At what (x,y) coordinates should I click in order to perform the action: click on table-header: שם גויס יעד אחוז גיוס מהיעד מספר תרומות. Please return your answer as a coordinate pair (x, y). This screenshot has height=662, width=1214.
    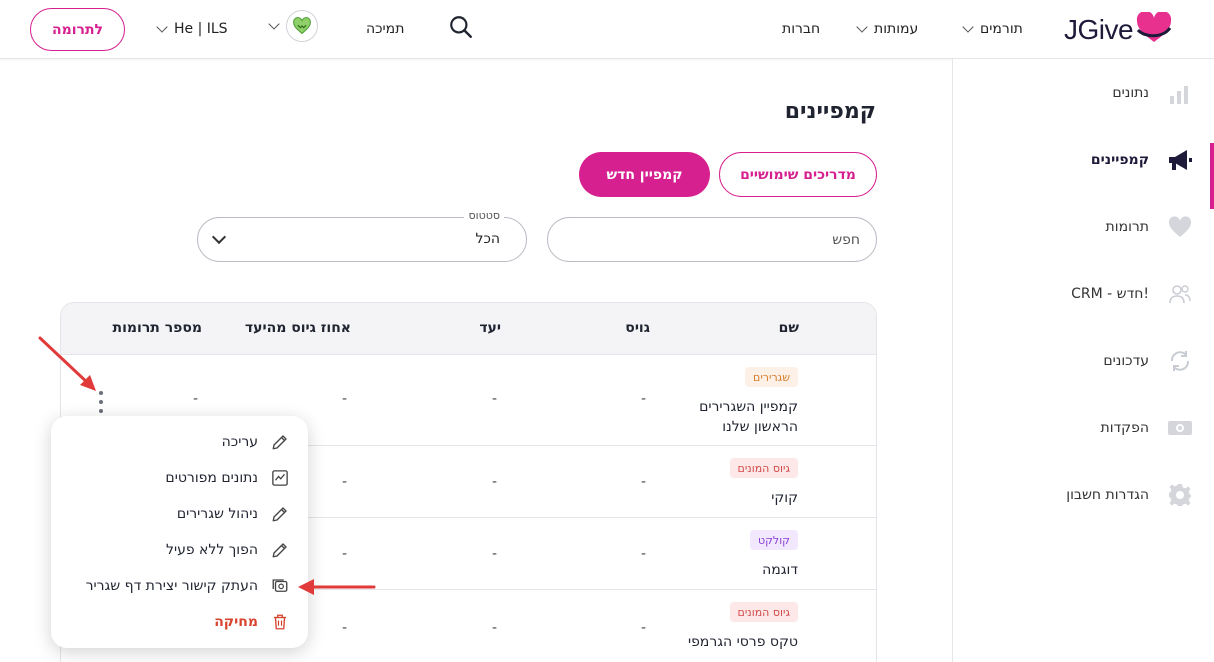
    Looking at the image, I should click on (468, 329).